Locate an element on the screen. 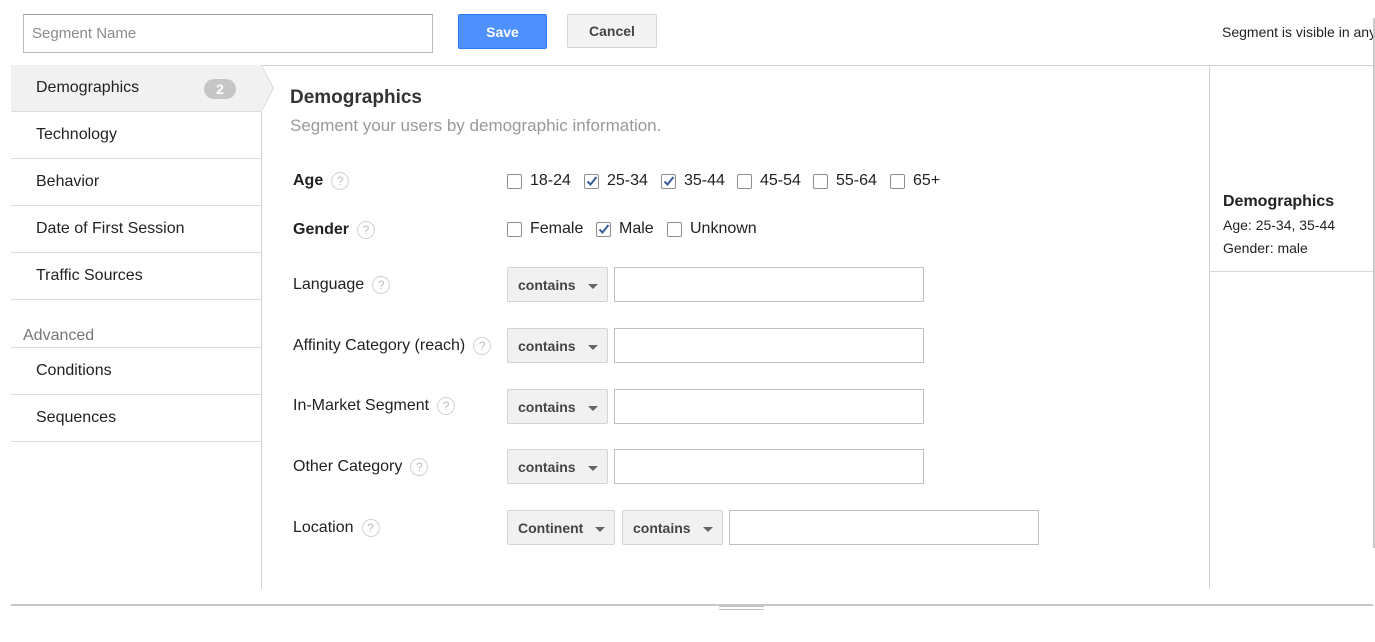 The height and width of the screenshot is (642, 1375). age-label-text: Age is located at coordinates (308, 180).